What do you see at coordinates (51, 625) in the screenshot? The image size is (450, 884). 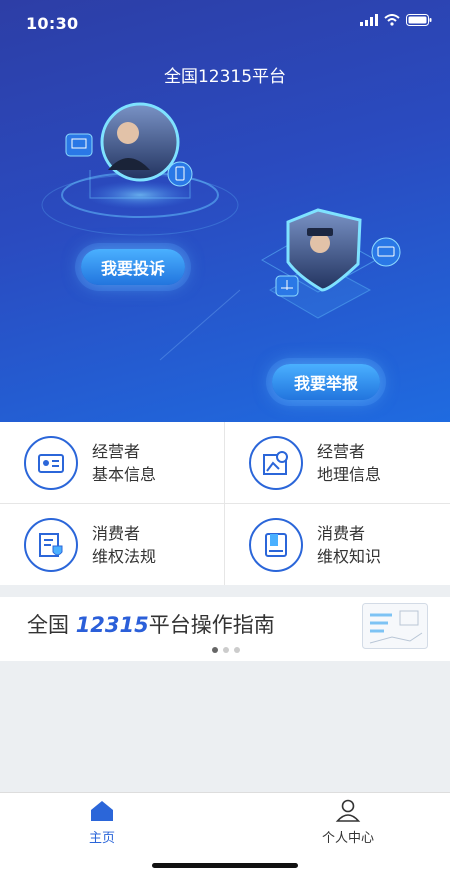 I see `guide-title-prefix: 全国` at bounding box center [51, 625].